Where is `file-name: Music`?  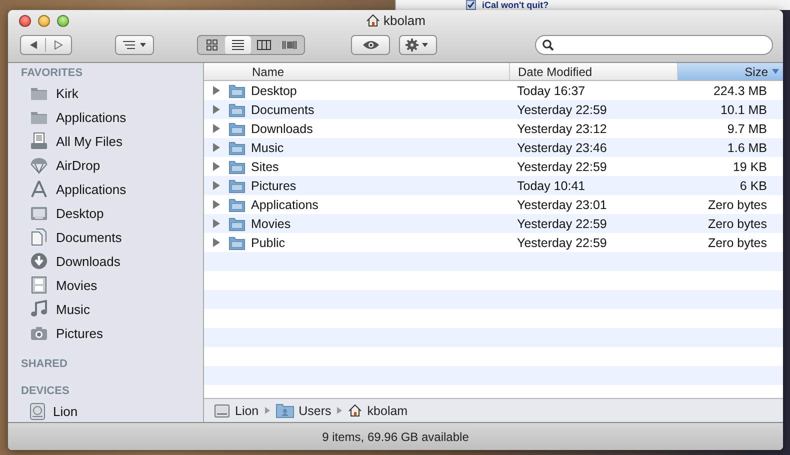 file-name: Music is located at coordinates (268, 147).